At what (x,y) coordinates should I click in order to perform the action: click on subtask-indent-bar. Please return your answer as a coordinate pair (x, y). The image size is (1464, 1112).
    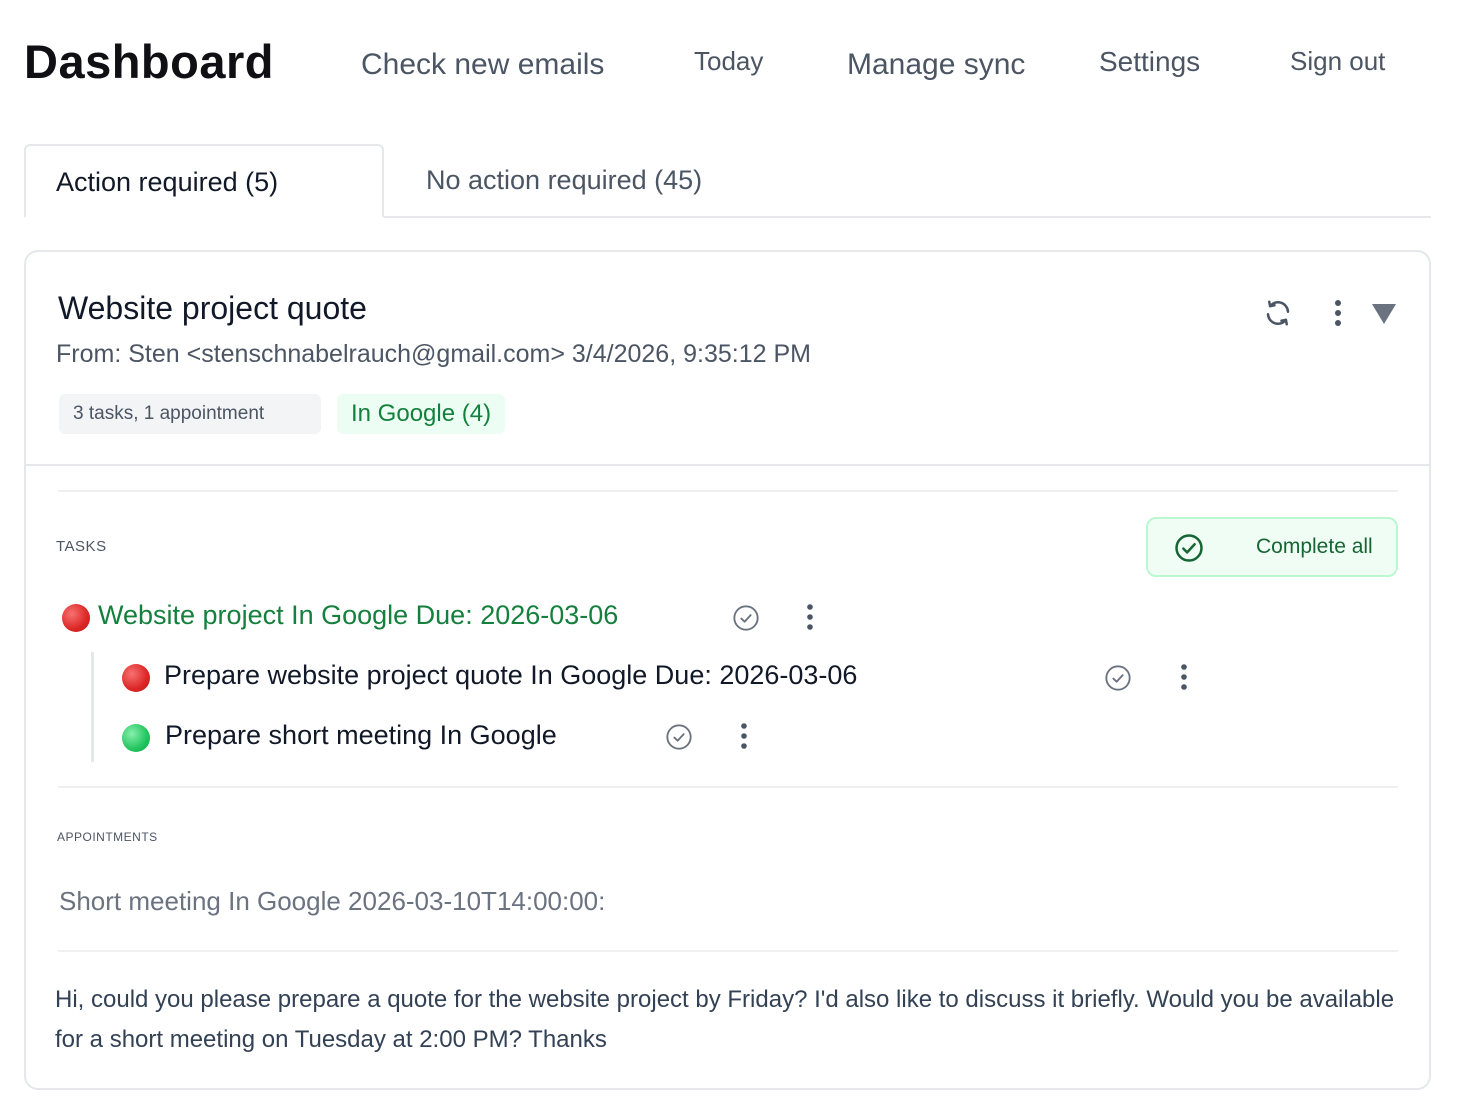
    Looking at the image, I should click on (92, 707).